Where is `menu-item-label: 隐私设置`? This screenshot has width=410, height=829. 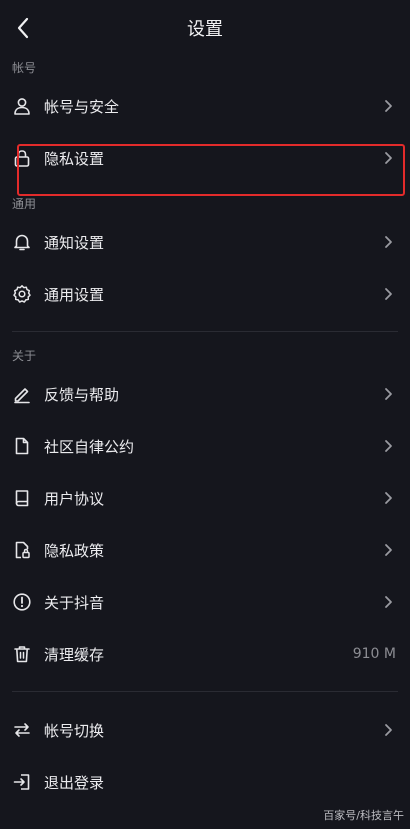
menu-item-label: 隐私设置 is located at coordinates (74, 158).